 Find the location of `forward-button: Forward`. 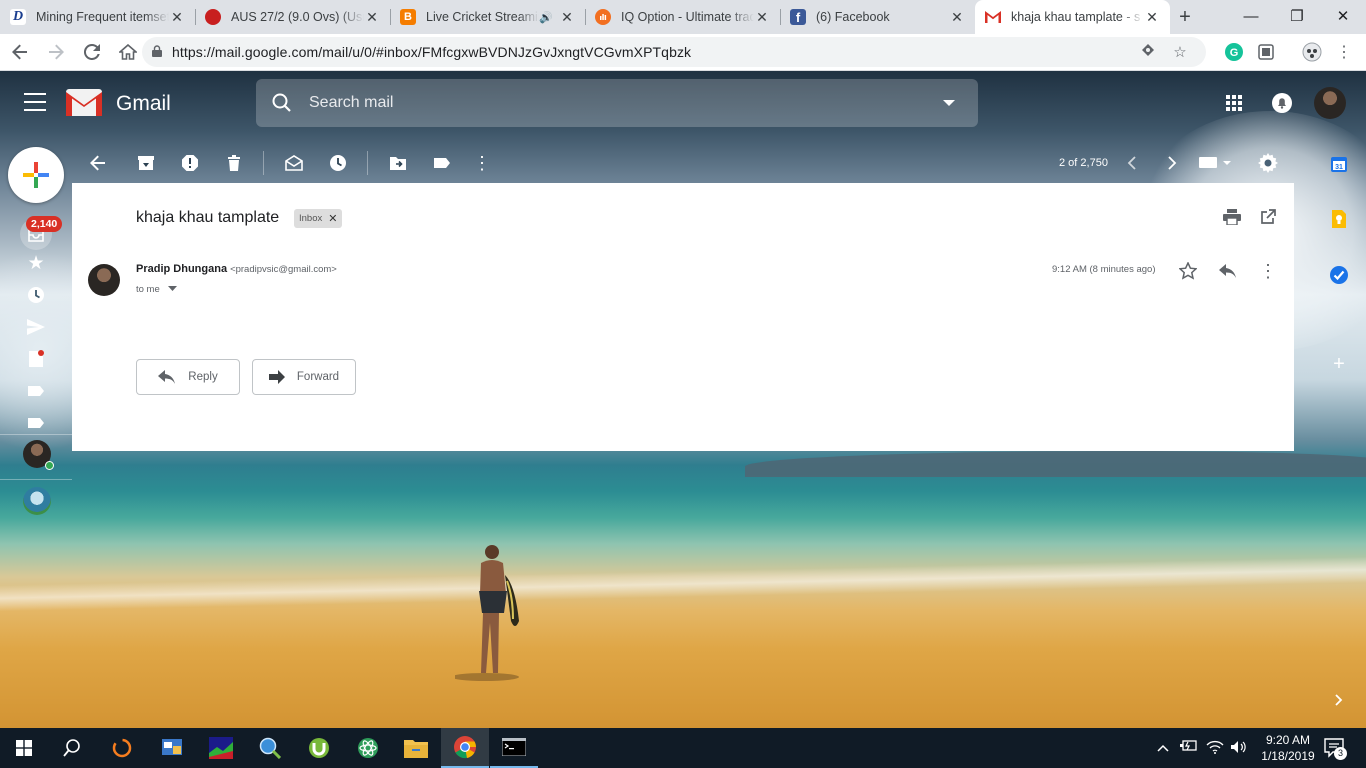

forward-button: Forward is located at coordinates (304, 377).